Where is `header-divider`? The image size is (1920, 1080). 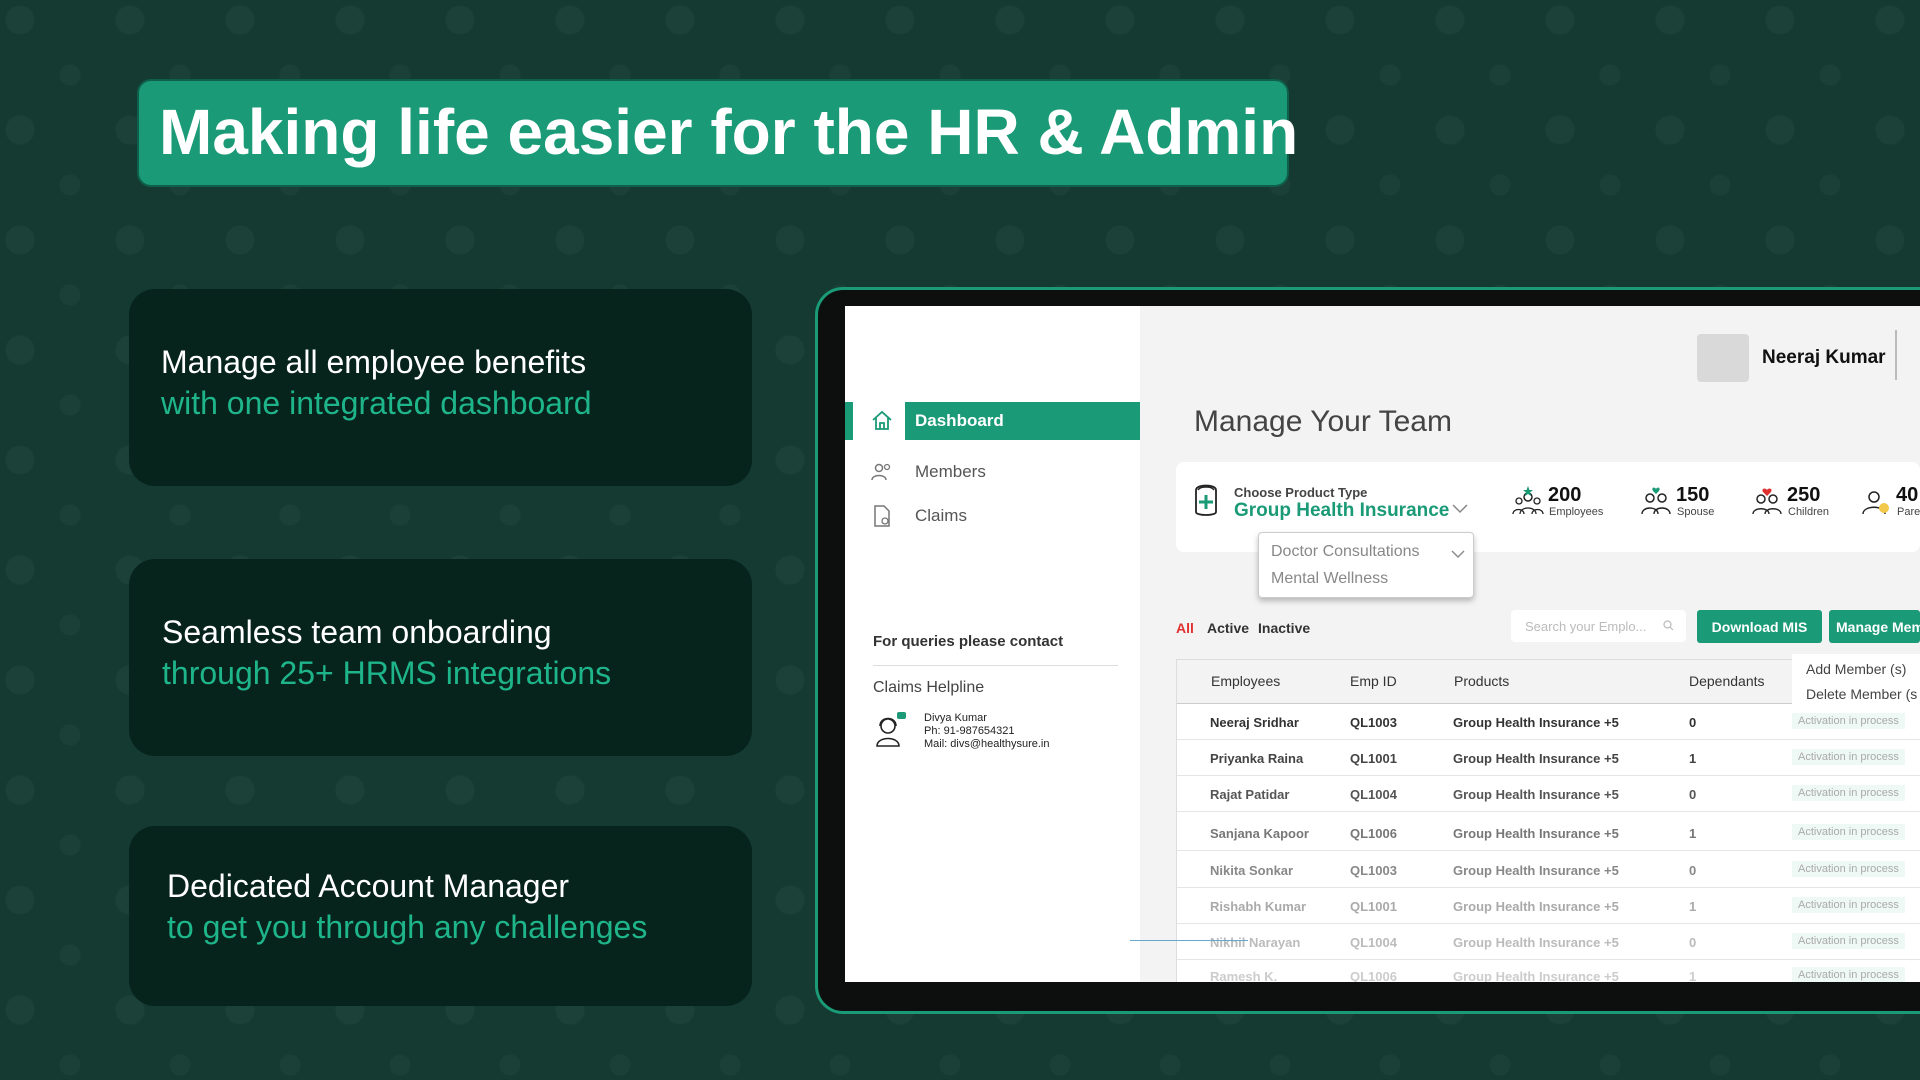
header-divider is located at coordinates (1896, 355).